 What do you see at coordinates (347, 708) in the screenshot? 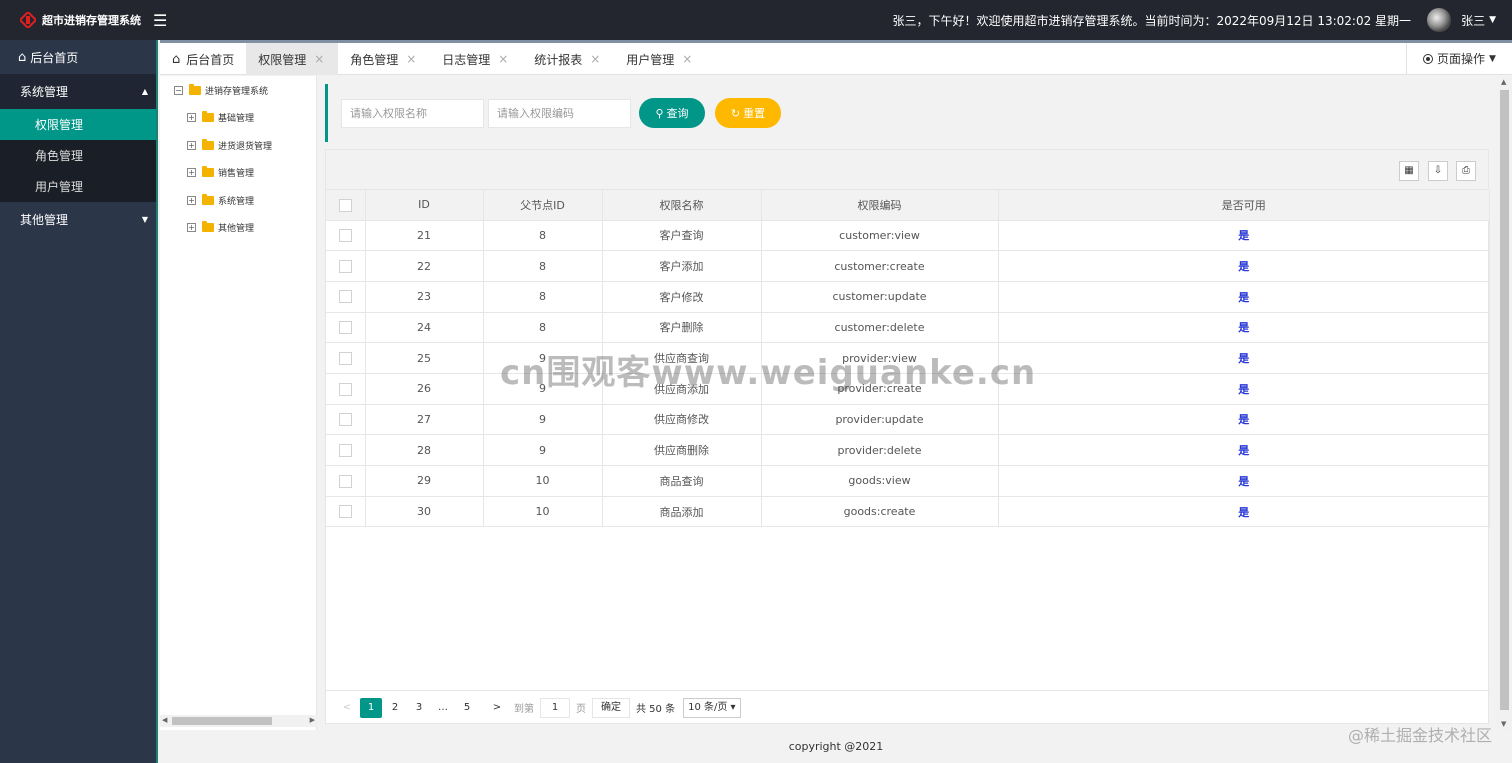
I see `prev-page-icon: <` at bounding box center [347, 708].